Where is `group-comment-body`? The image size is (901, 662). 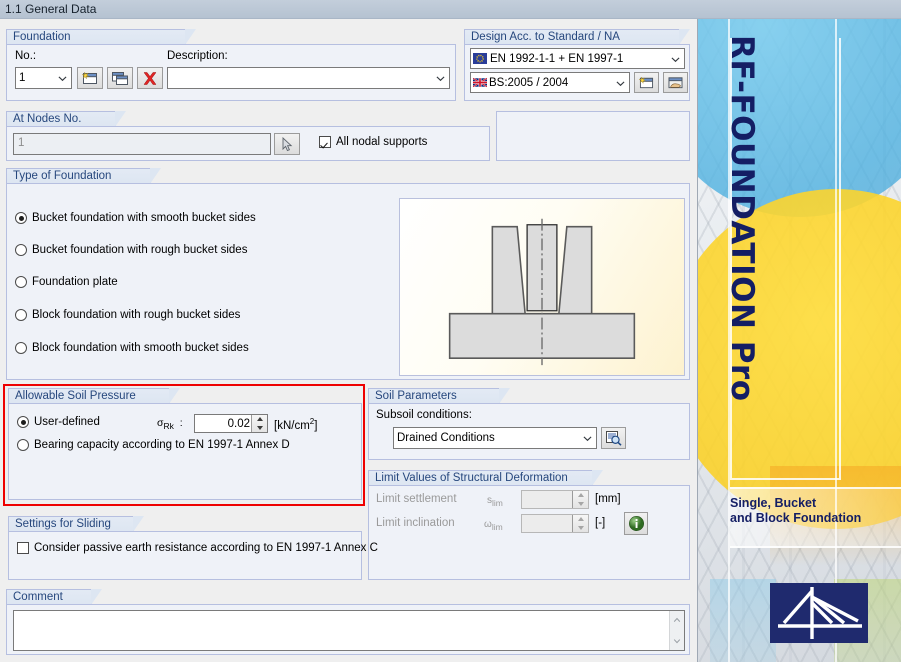
group-comment-body is located at coordinates (348, 629).